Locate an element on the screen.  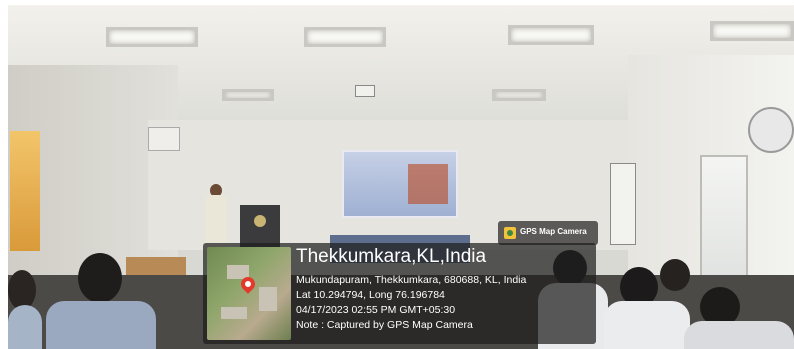
gps-map-camera-icon is located at coordinates (510, 233).